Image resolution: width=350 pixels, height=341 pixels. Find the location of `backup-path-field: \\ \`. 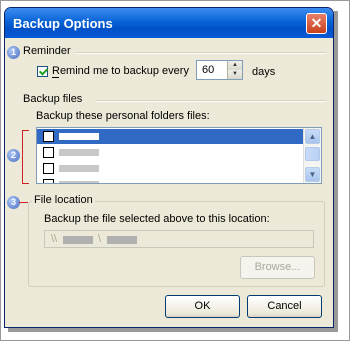

backup-path-field: \\ \ is located at coordinates (179, 239).